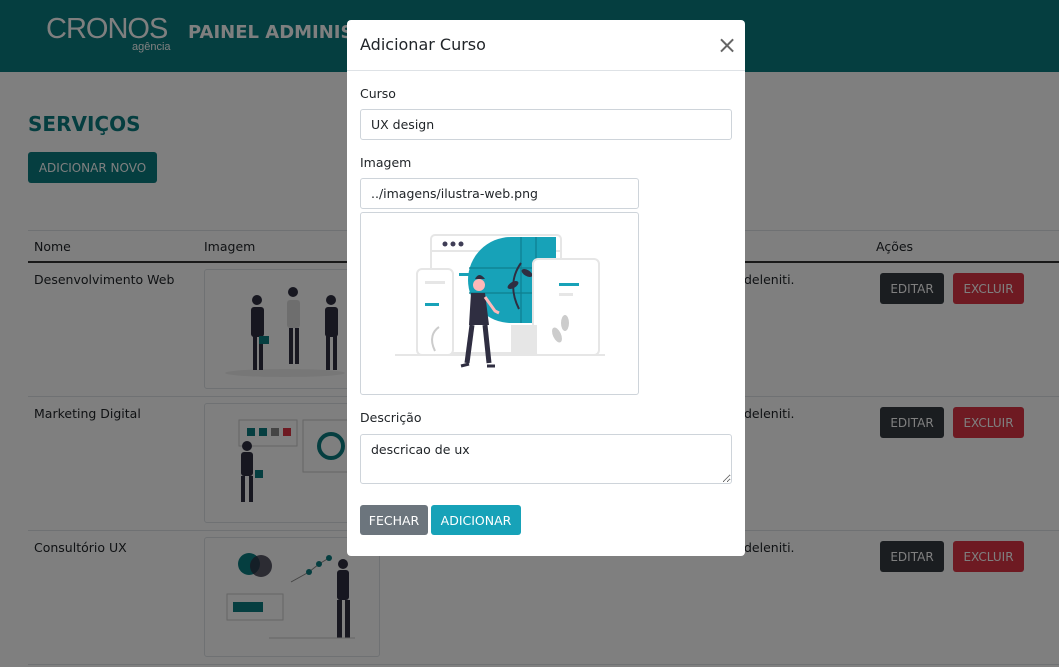 The image size is (1059, 667). I want to click on image-path-input, so click(499, 193).